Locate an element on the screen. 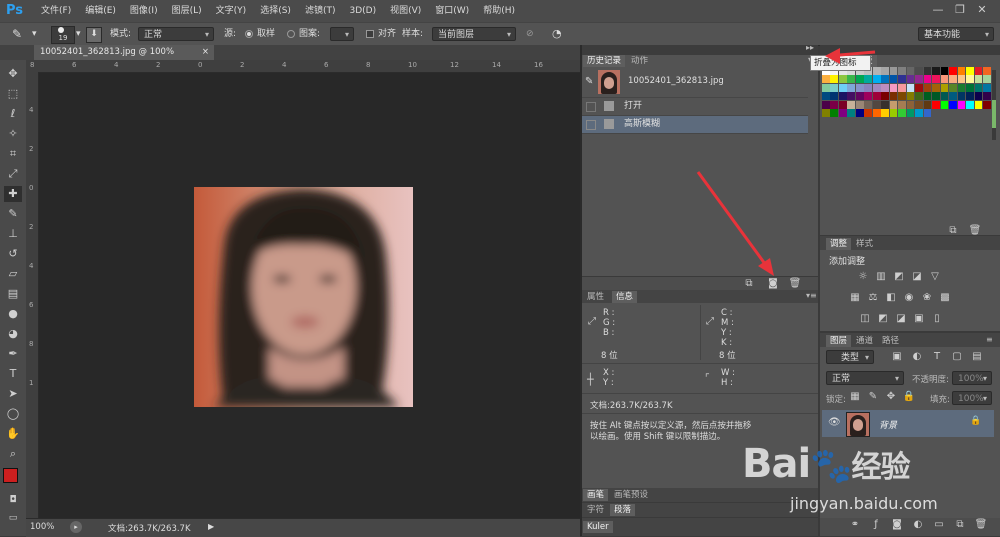 The image size is (1000, 537). lock-transparent-icon: ▦ is located at coordinates (855, 397).